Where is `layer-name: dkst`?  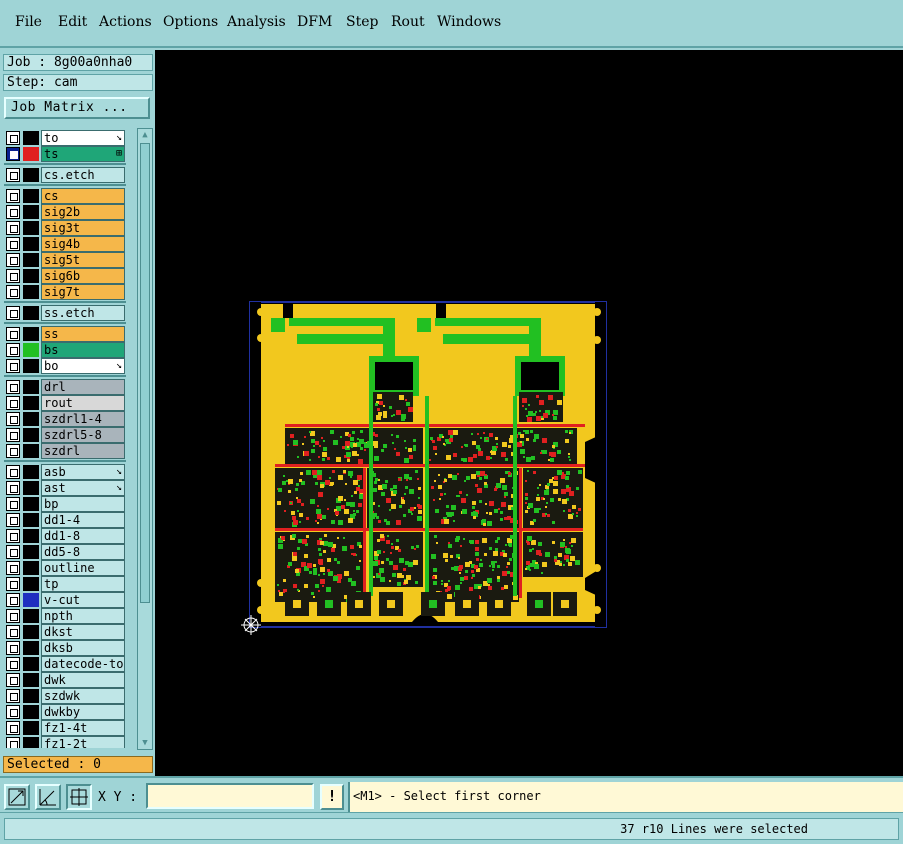
layer-name: dkst is located at coordinates (83, 632).